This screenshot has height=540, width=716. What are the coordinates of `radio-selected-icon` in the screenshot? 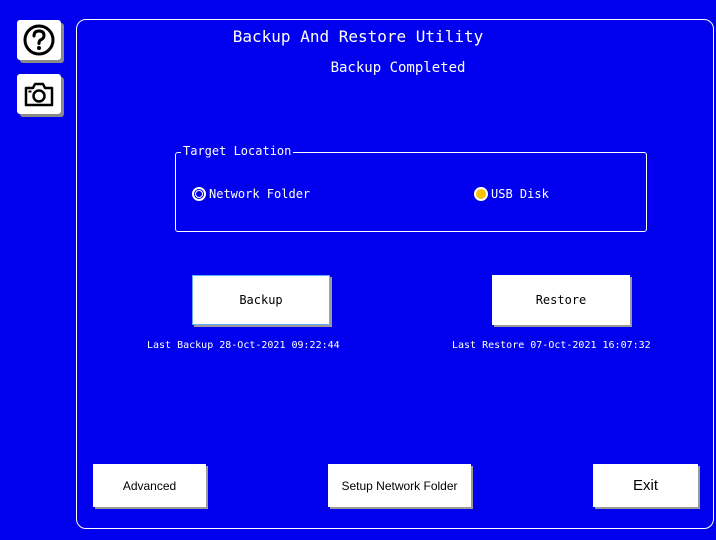 It's located at (481, 194).